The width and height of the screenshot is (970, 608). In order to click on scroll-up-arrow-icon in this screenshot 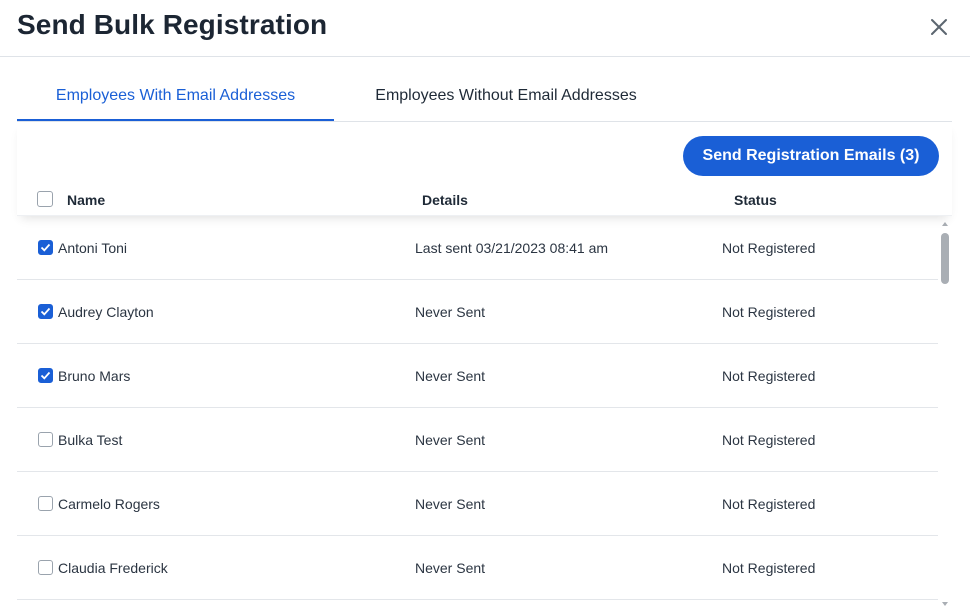, I will do `click(945, 224)`.